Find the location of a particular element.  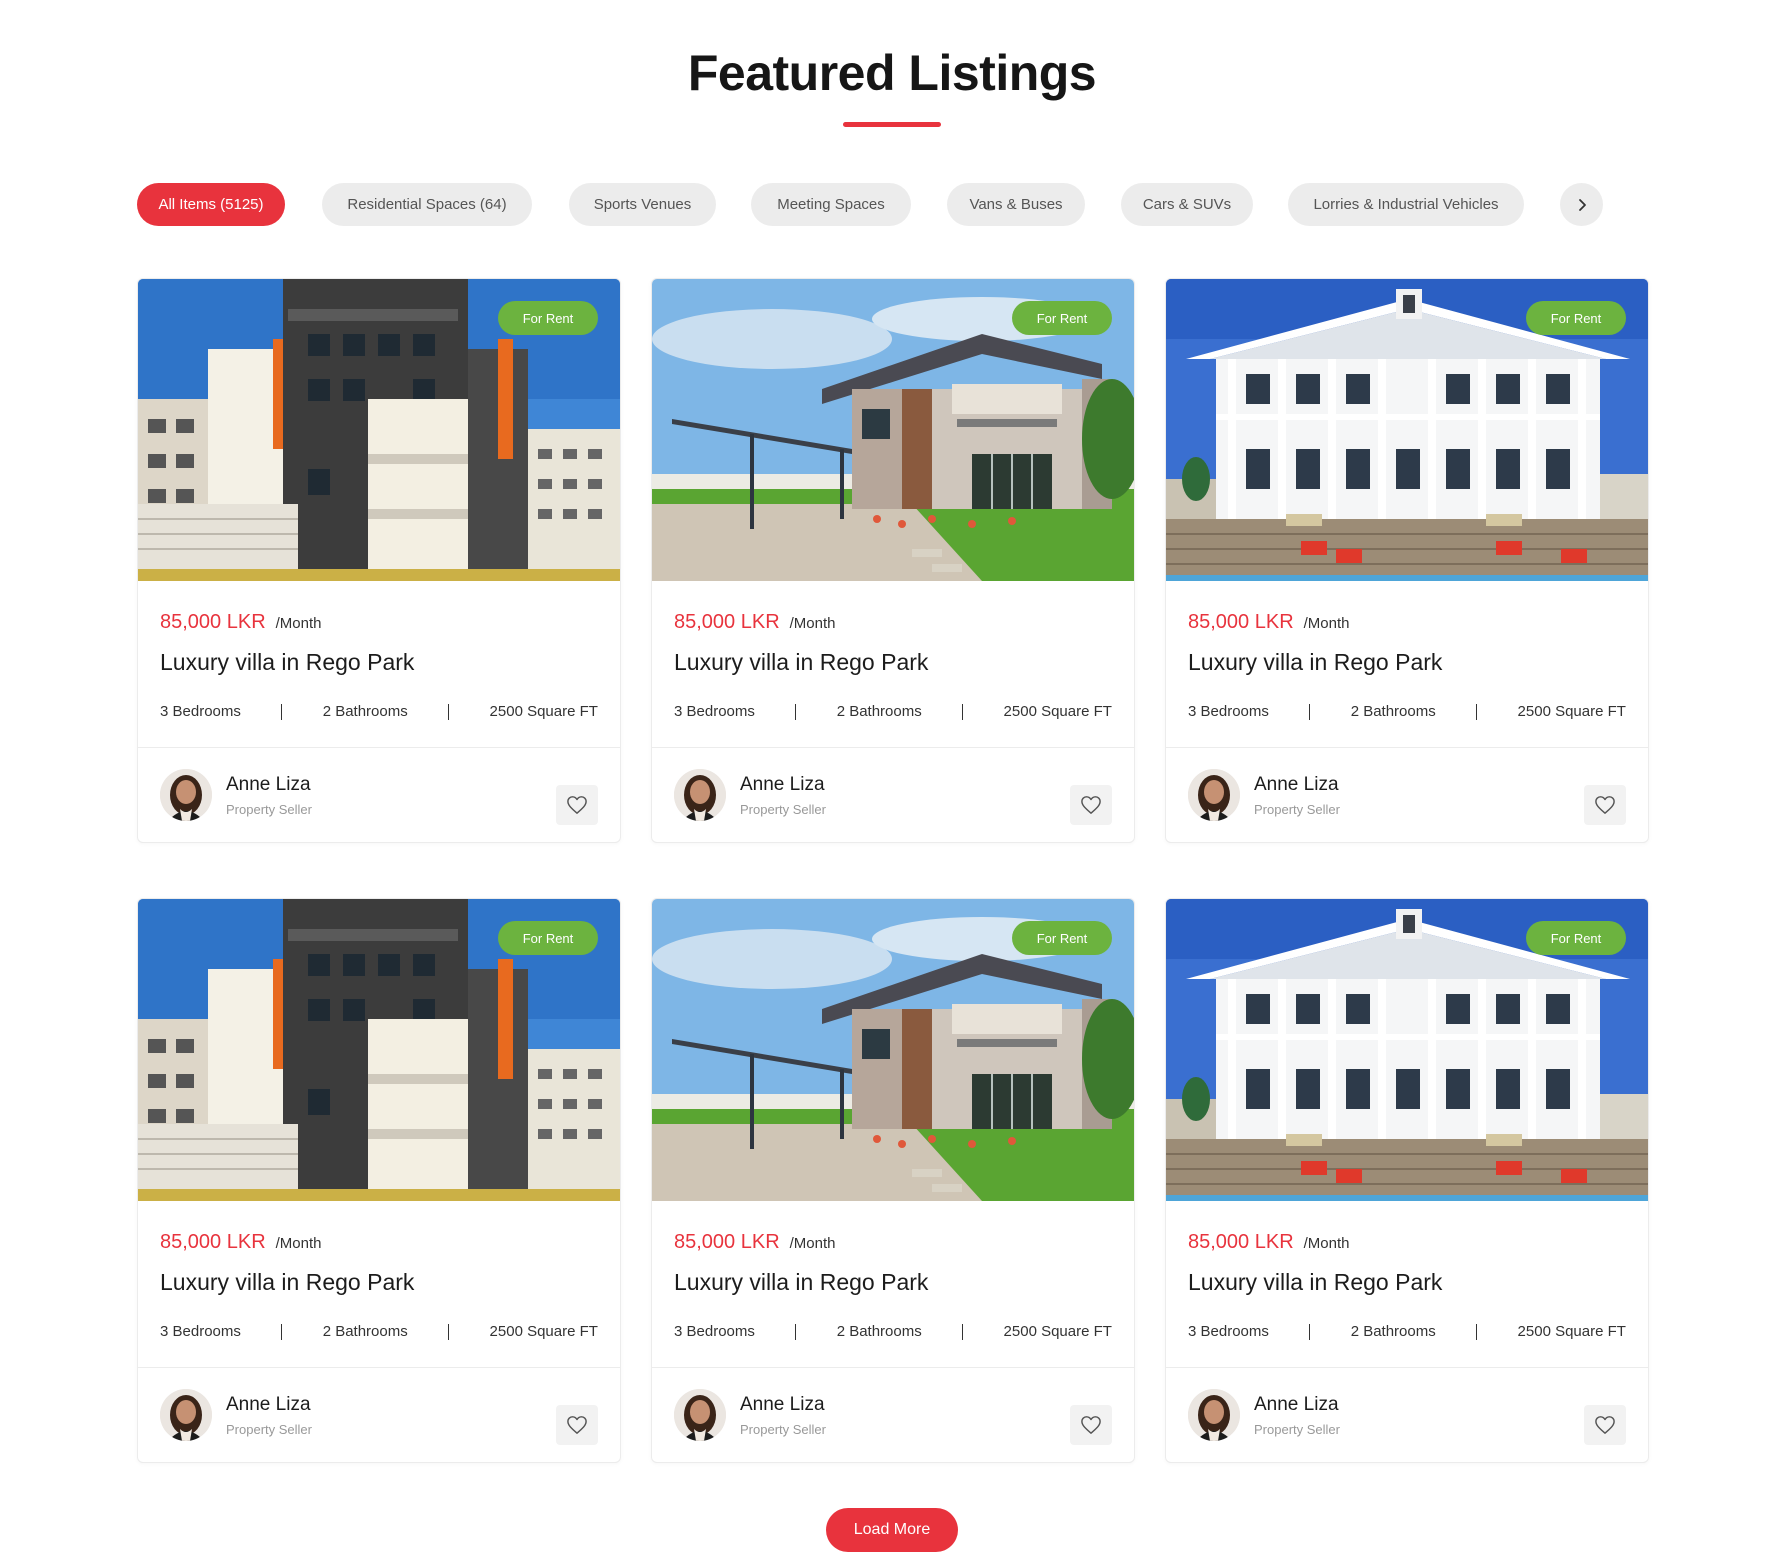

load-more-button: Load More is located at coordinates (892, 1530).